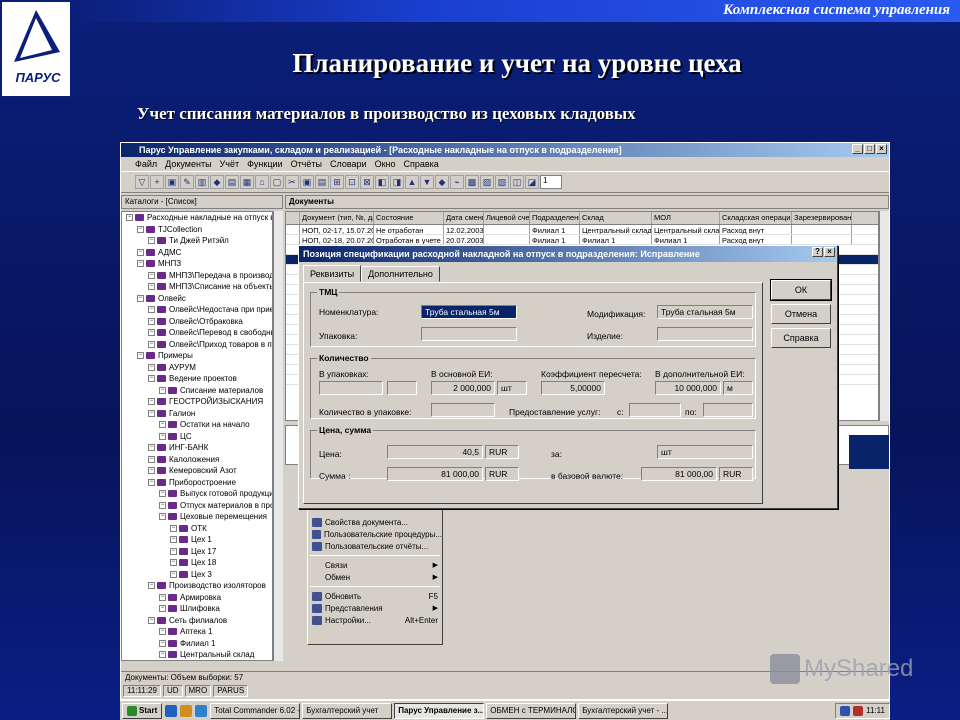 The height and width of the screenshot is (720, 960). Describe the element at coordinates (532, 182) in the screenshot. I see `toolbar-icon: ◪` at that location.